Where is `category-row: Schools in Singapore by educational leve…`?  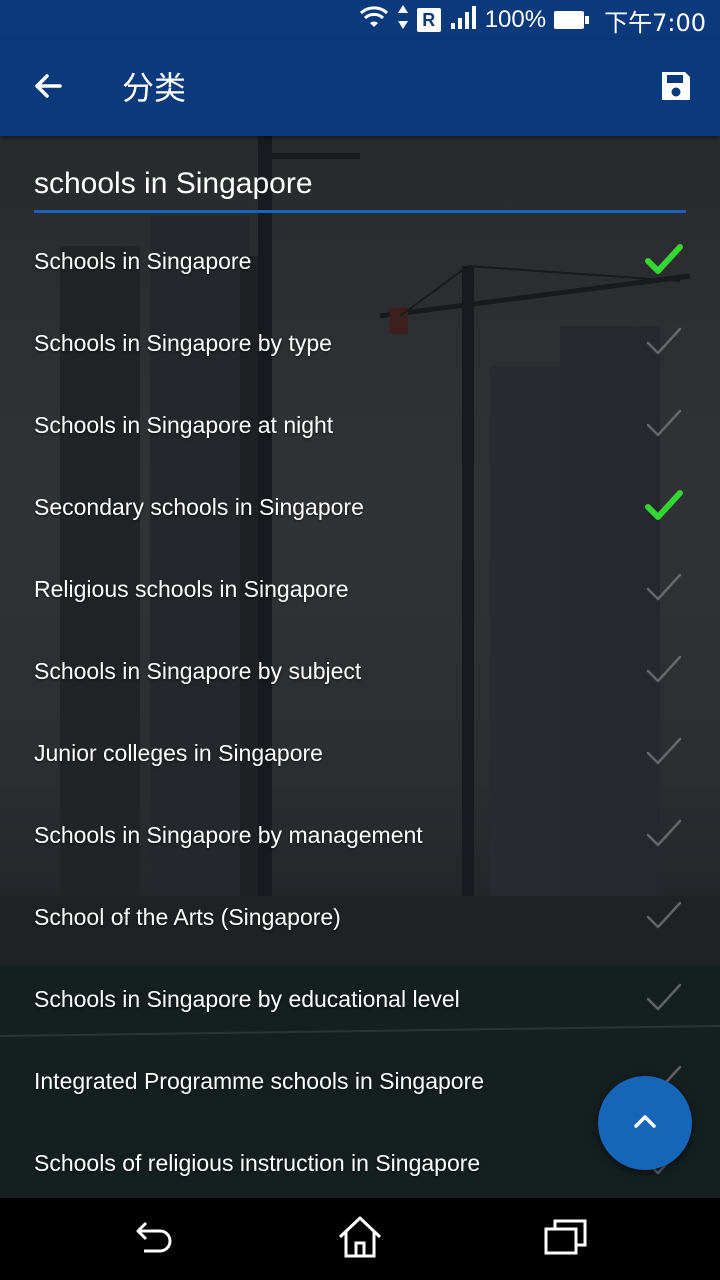 category-row: Schools in Singapore by educational leve… is located at coordinates (360, 999).